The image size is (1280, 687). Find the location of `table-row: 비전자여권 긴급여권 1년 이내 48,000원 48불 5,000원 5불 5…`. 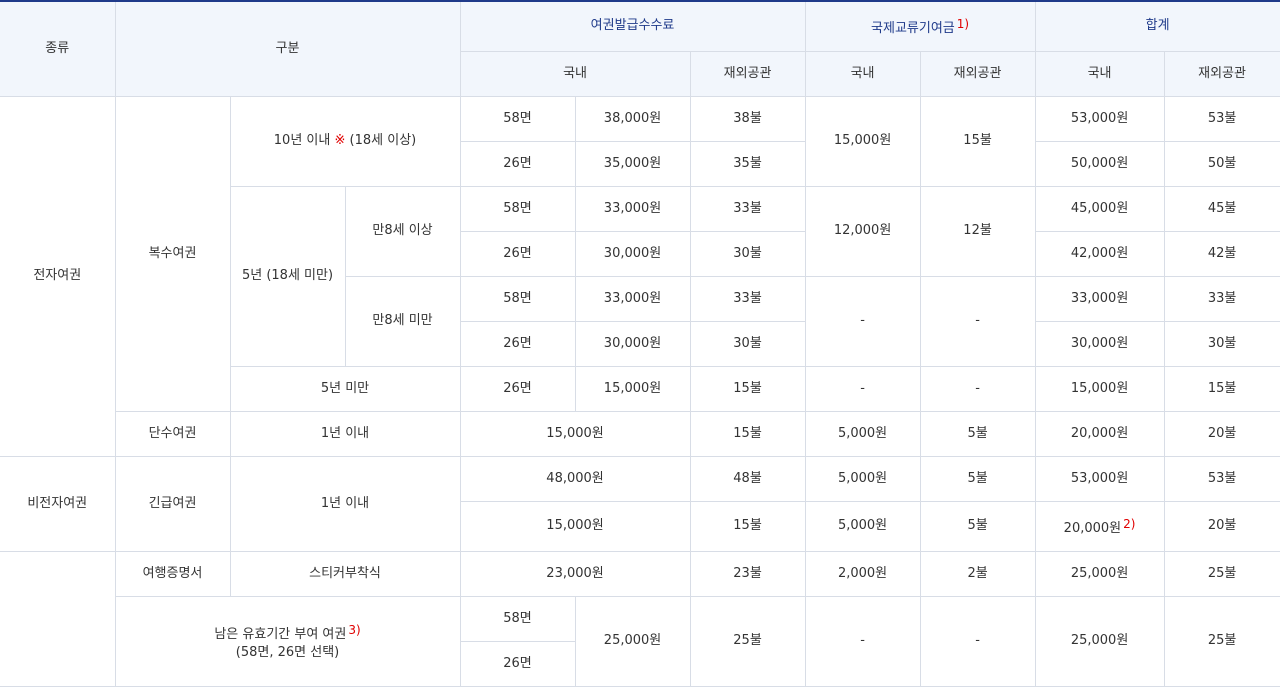

table-row: 비전자여권 긴급여권 1년 이내 48,000원 48불 5,000원 5불 5… is located at coordinates (640, 503).